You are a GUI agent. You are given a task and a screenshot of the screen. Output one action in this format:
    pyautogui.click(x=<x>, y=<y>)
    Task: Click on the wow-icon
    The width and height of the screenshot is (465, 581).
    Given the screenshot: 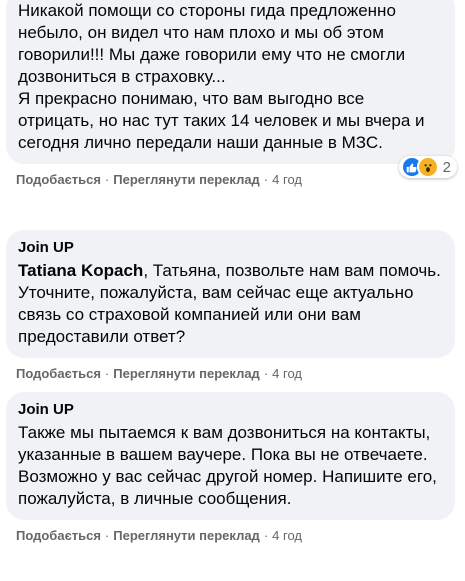 What is the action you would take?
    pyautogui.click(x=427, y=167)
    